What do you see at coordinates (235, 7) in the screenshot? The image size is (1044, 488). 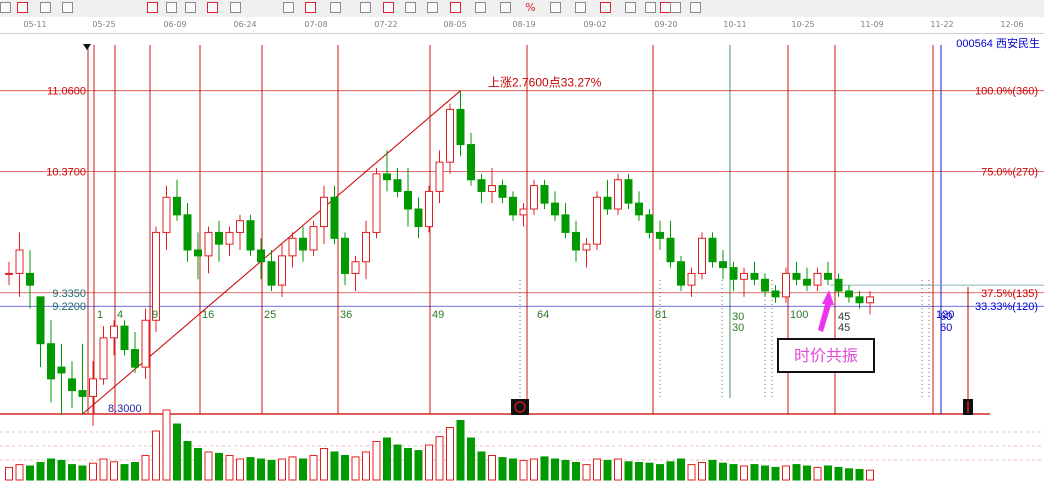 I see `tool-9-icon` at bounding box center [235, 7].